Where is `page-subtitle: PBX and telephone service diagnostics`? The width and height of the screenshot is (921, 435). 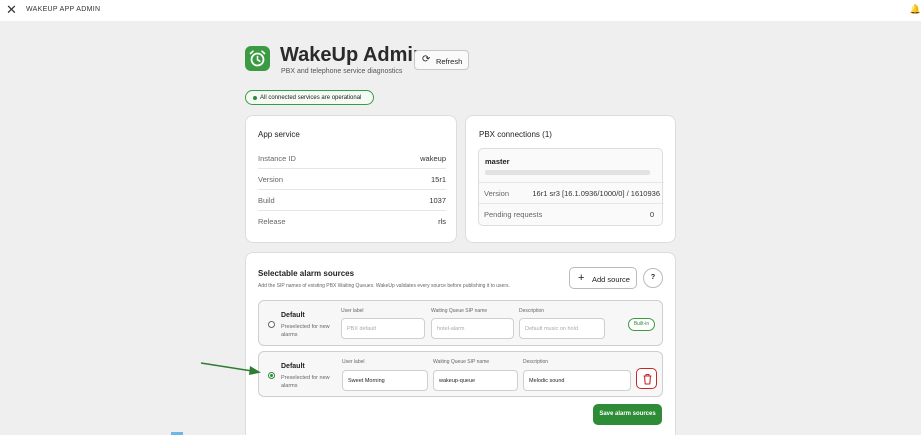 page-subtitle: PBX and telephone service diagnostics is located at coordinates (342, 71).